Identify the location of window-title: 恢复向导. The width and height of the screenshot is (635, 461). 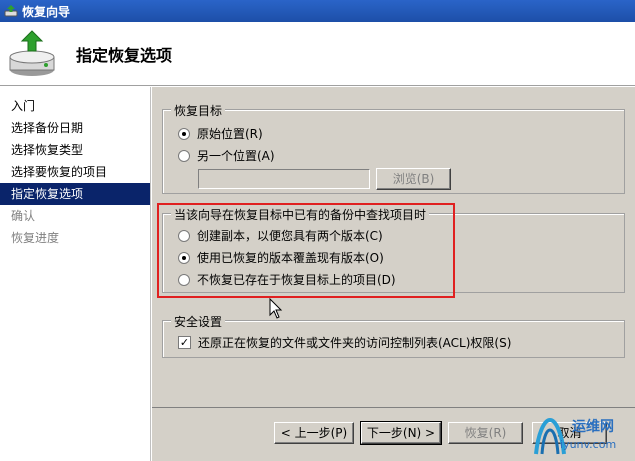
(46, 11).